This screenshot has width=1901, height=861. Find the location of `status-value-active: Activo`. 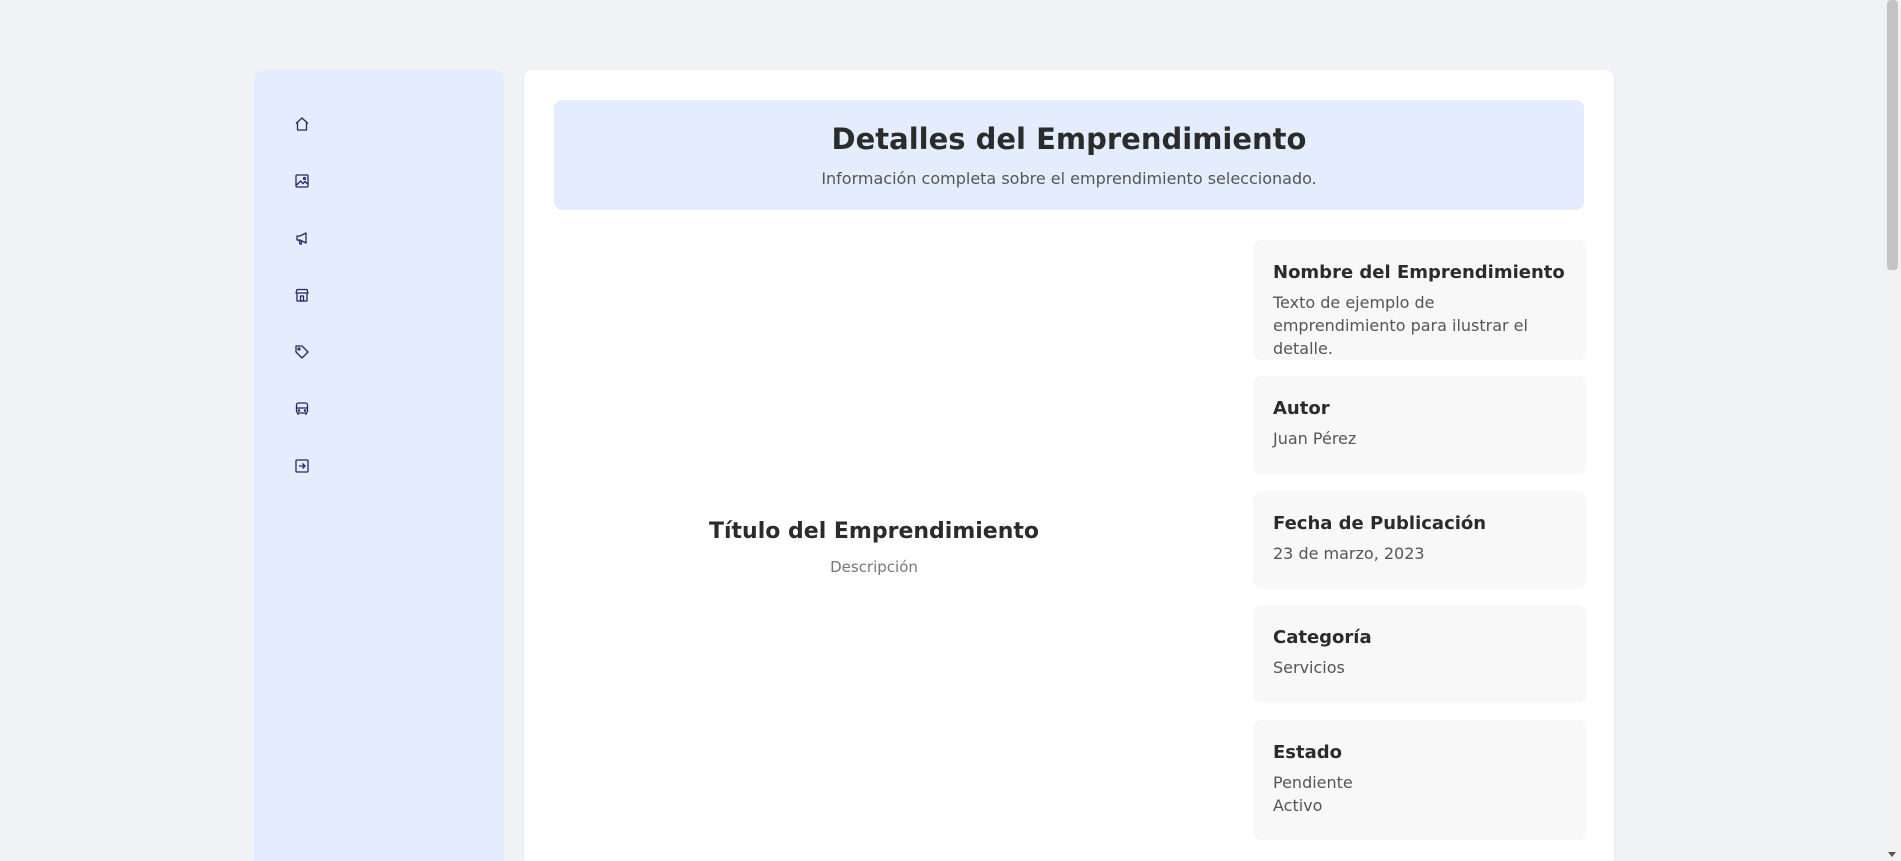

status-value-active: Activo is located at coordinates (1298, 805).